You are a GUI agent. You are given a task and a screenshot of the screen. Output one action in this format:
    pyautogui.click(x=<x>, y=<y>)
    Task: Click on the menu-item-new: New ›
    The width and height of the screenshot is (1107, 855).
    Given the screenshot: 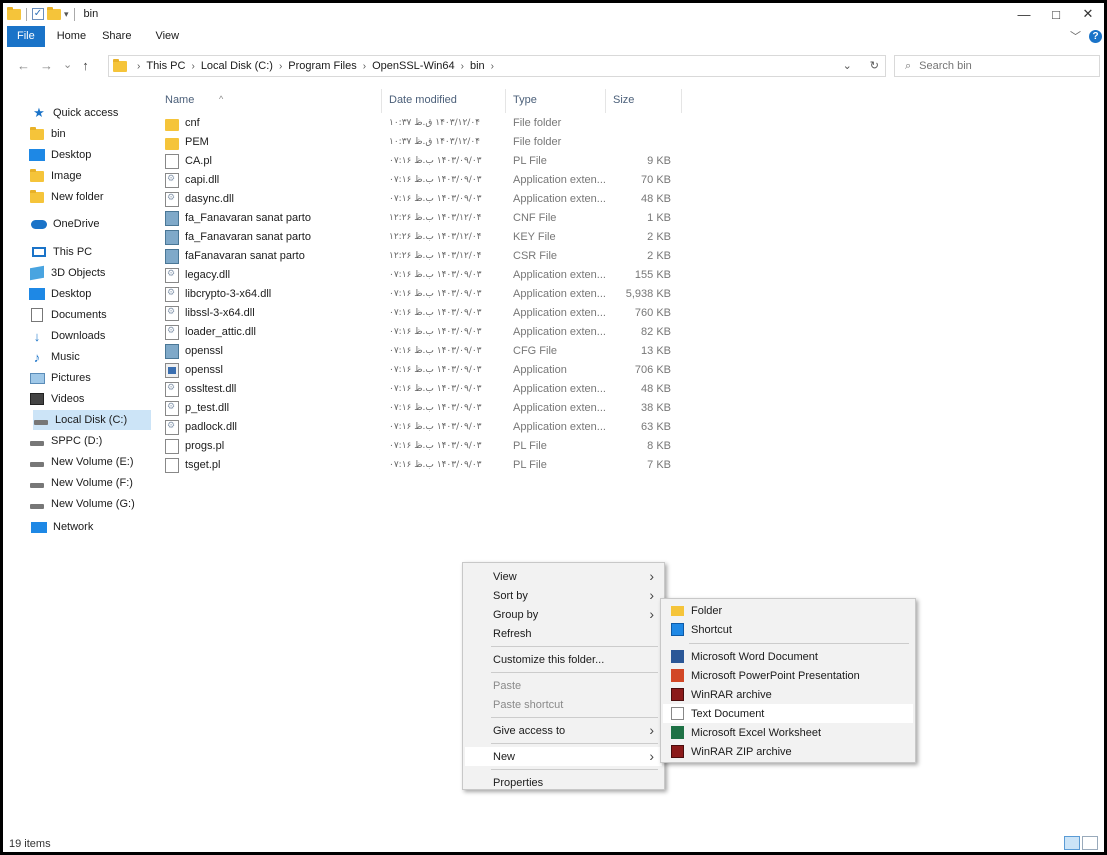 What is the action you would take?
    pyautogui.click(x=563, y=756)
    